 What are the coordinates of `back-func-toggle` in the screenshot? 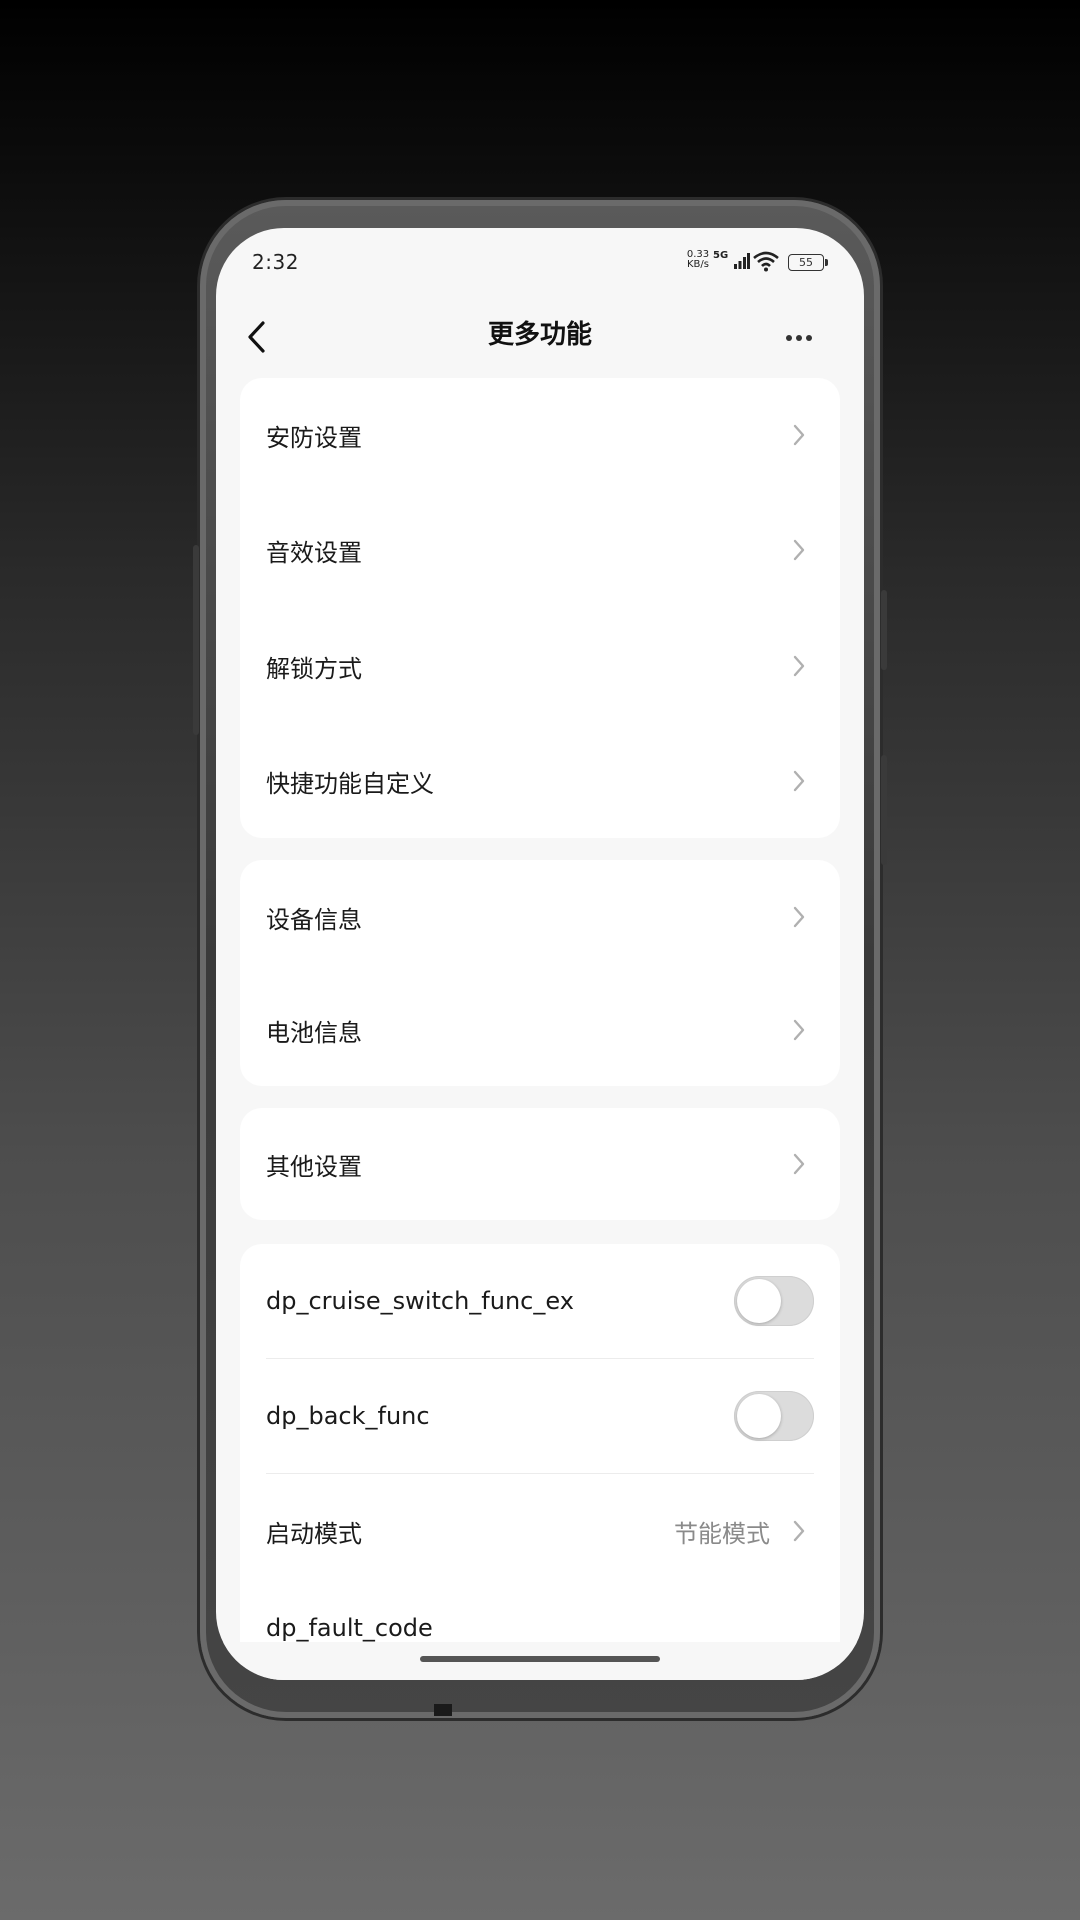 It's located at (774, 1416).